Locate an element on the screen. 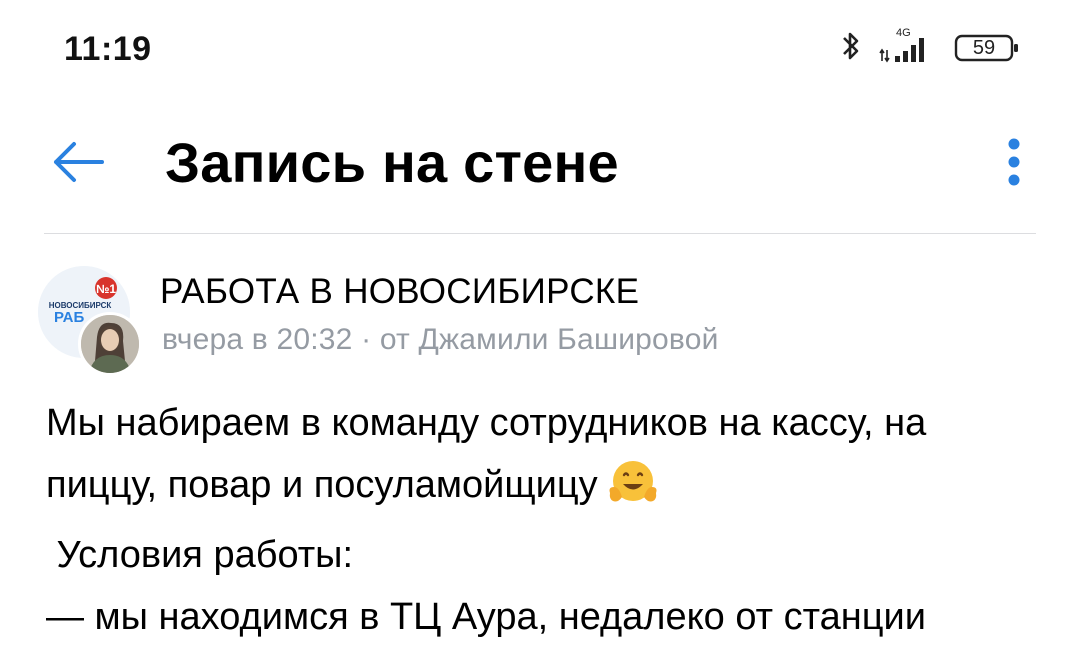 The height and width of the screenshot is (648, 1080). post-text-line-with-emoji: пиццу, повар и посуламойщицу is located at coordinates (541, 489).